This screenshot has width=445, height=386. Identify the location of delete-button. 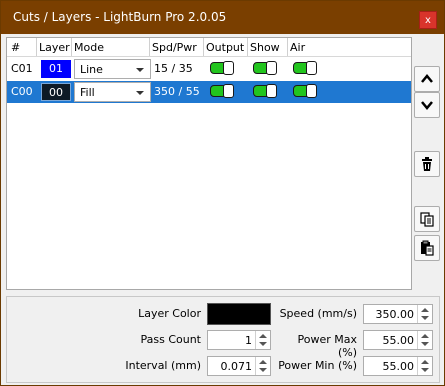
(427, 164).